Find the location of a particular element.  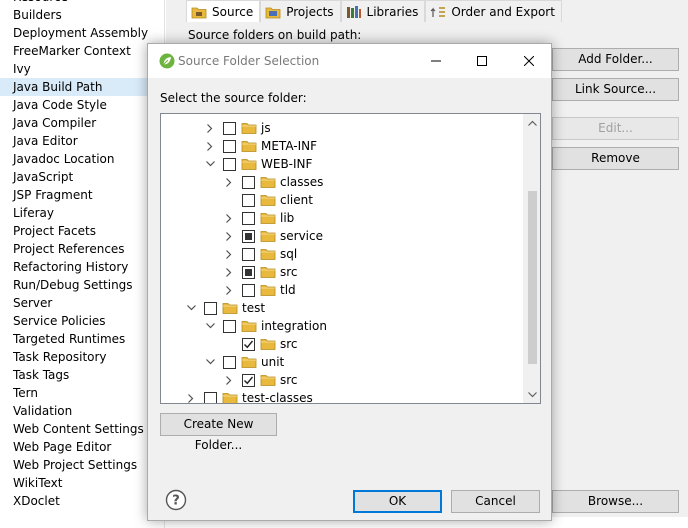

tab-libraries: Libraries is located at coordinates (383, 11).